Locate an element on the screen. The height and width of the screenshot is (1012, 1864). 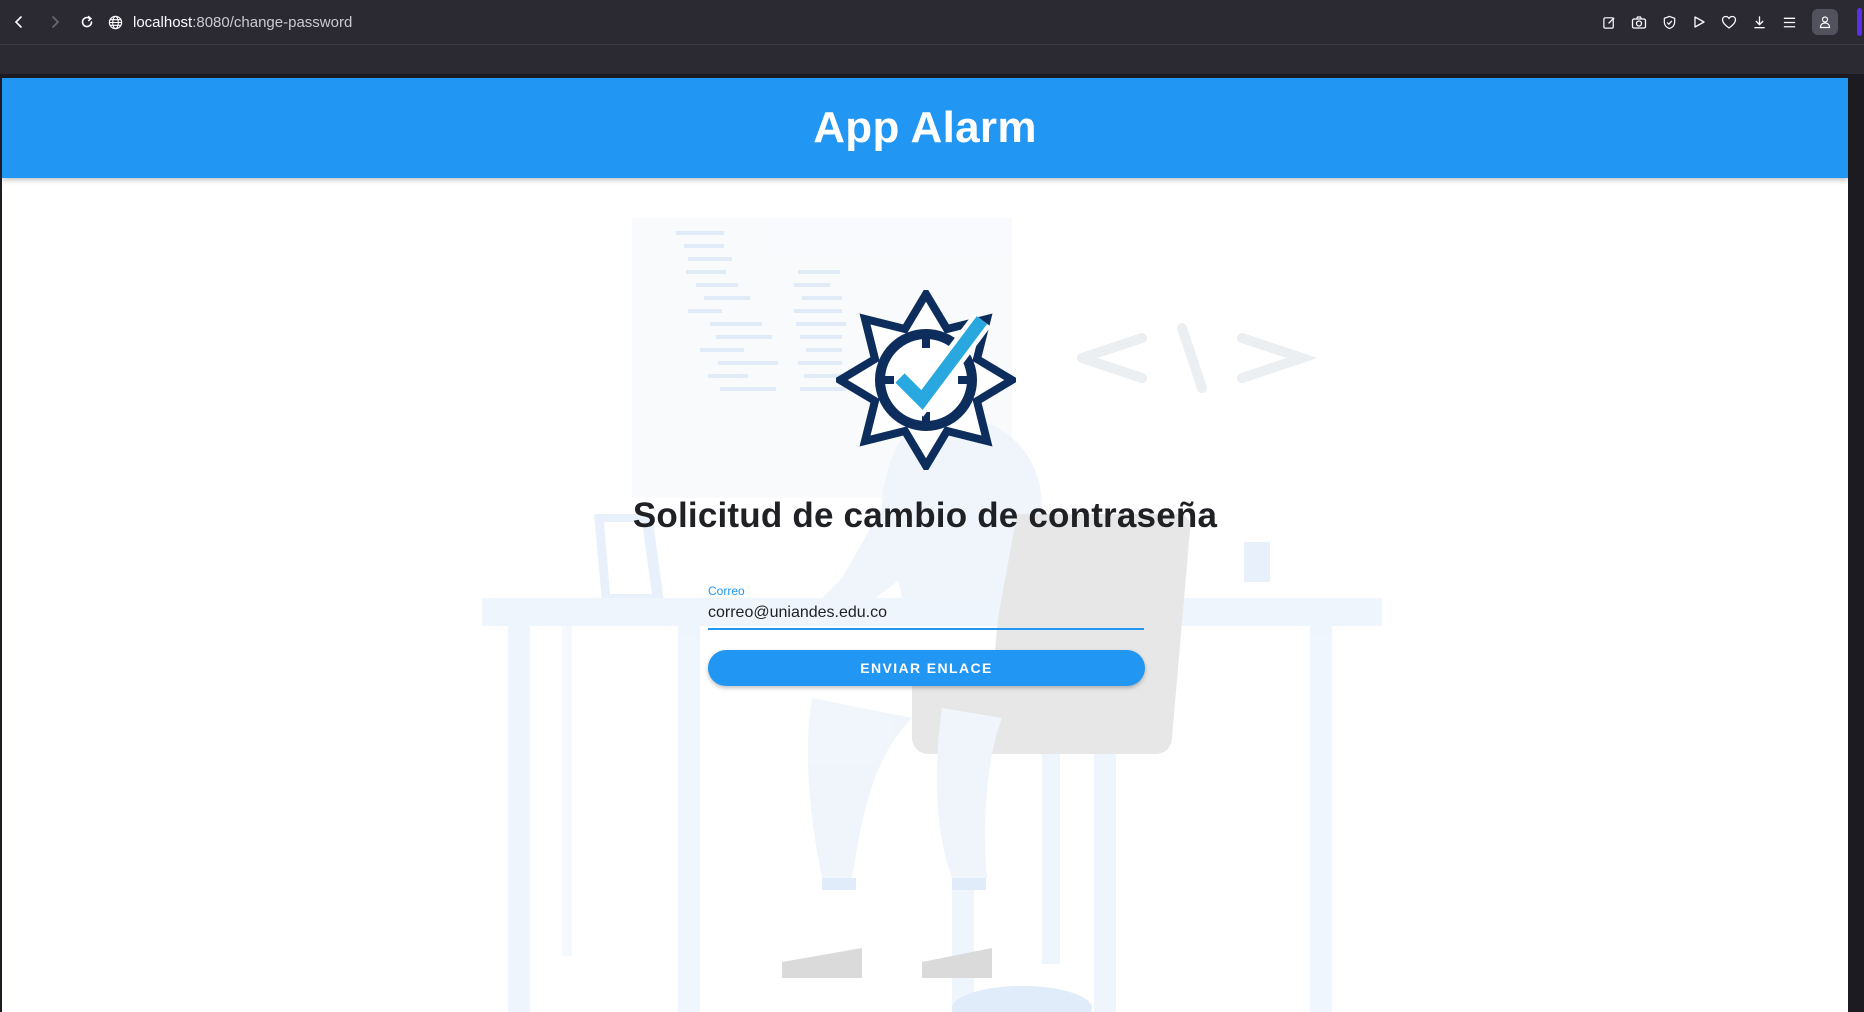
account-icon is located at coordinates (1825, 22).